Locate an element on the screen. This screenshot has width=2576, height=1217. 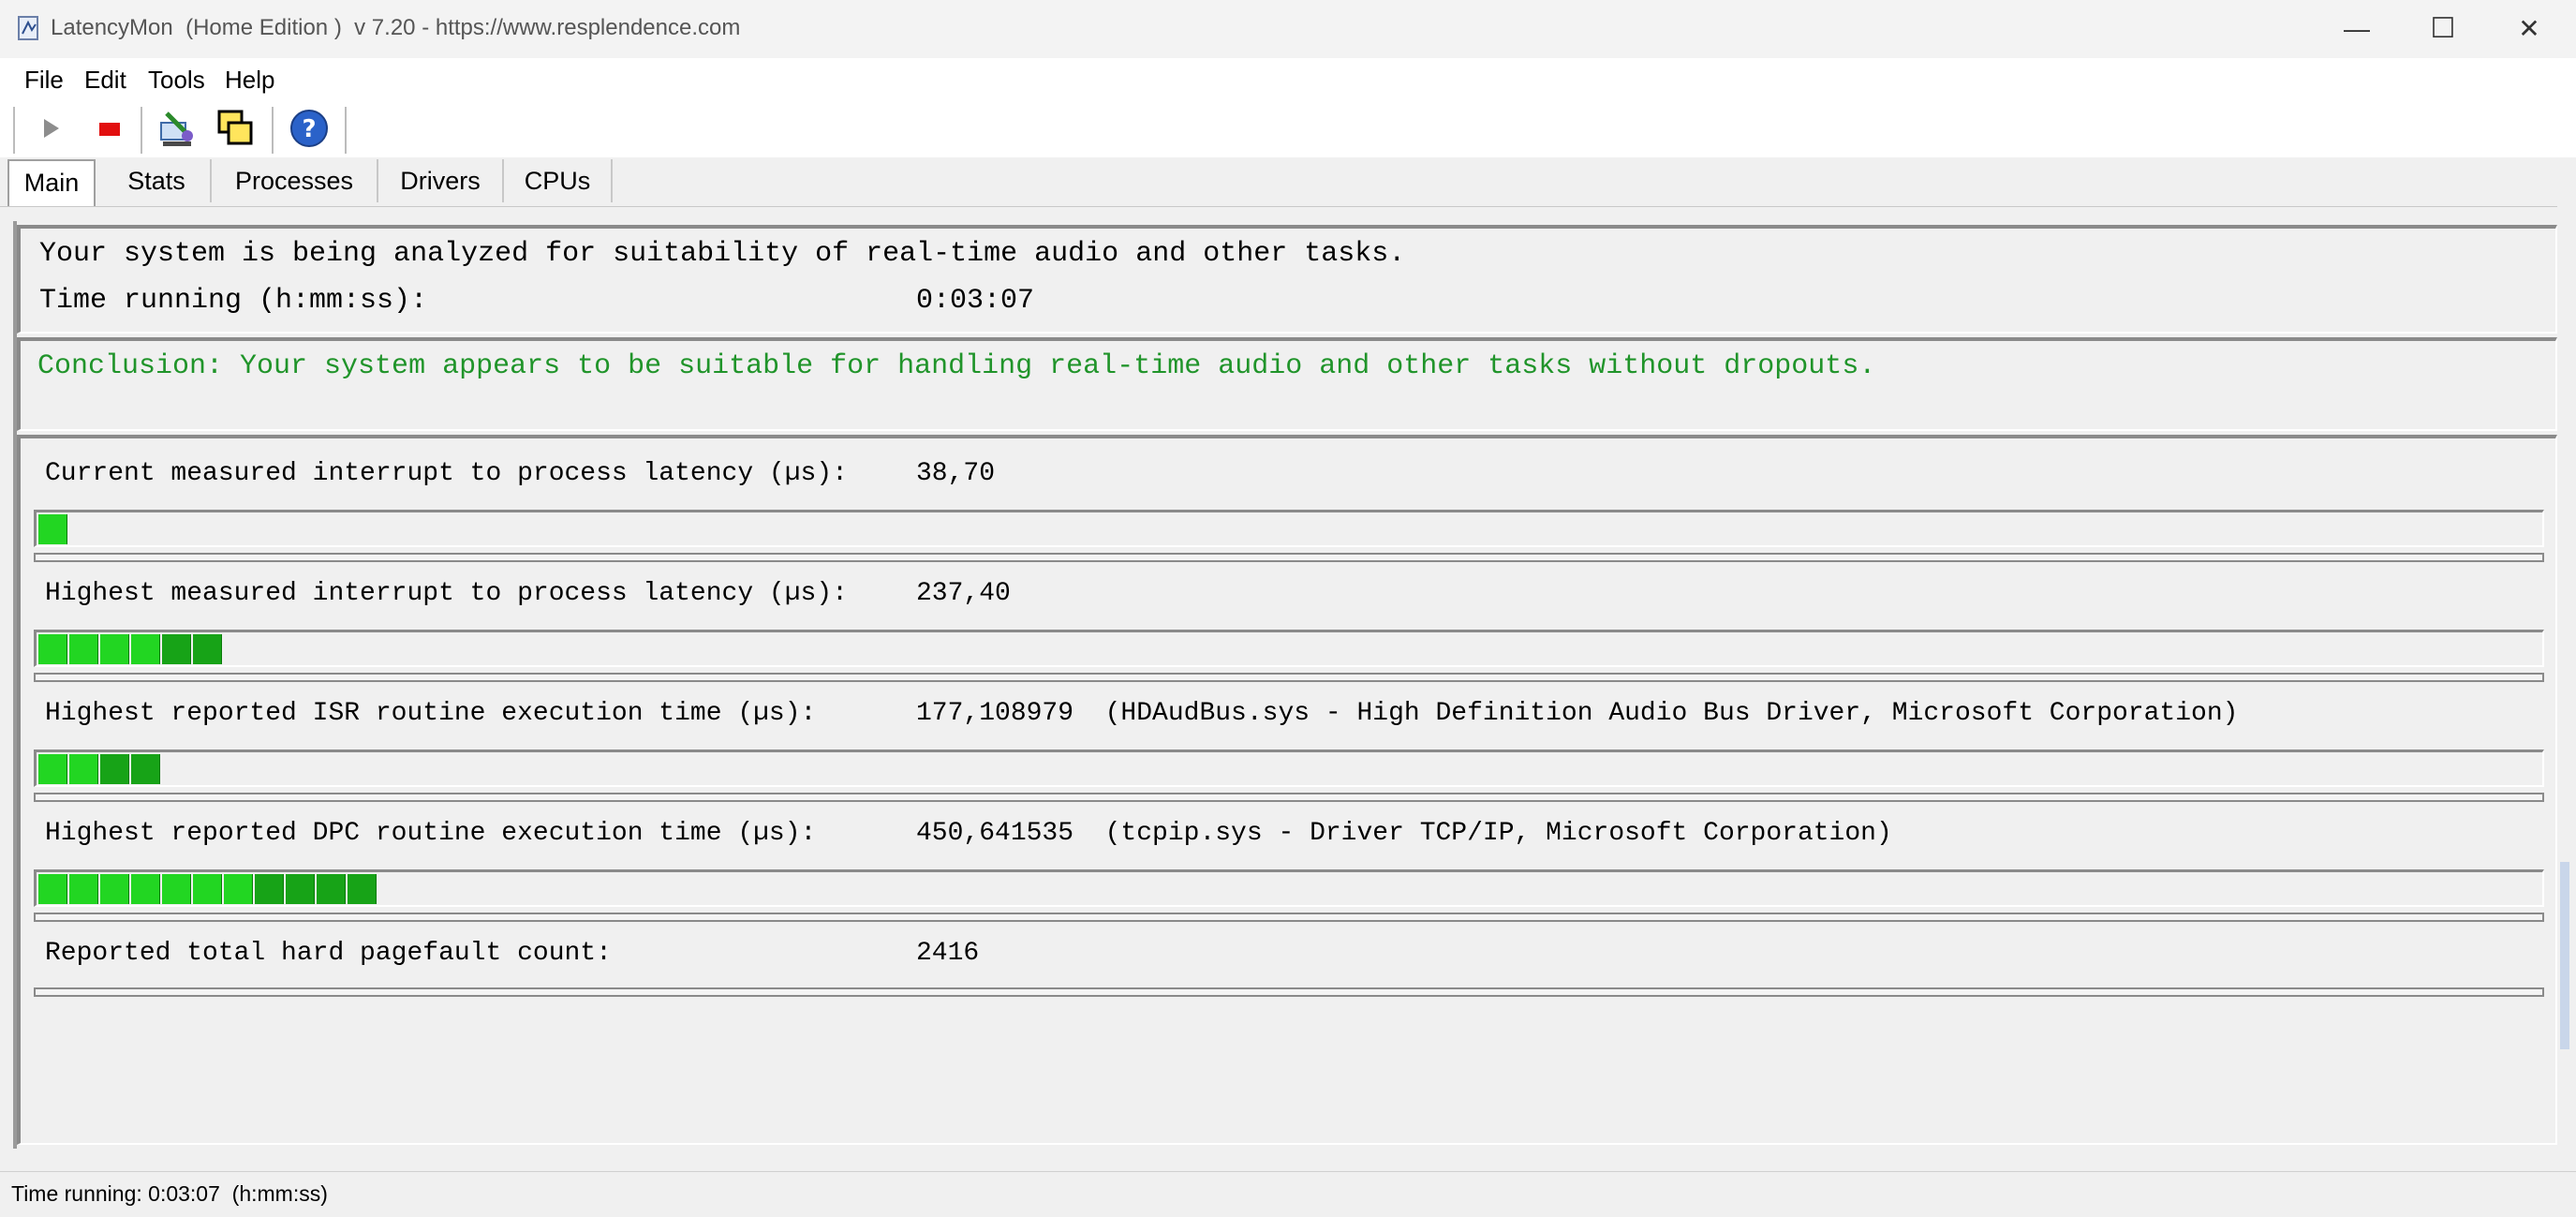
tab-main: Main is located at coordinates (51, 182).